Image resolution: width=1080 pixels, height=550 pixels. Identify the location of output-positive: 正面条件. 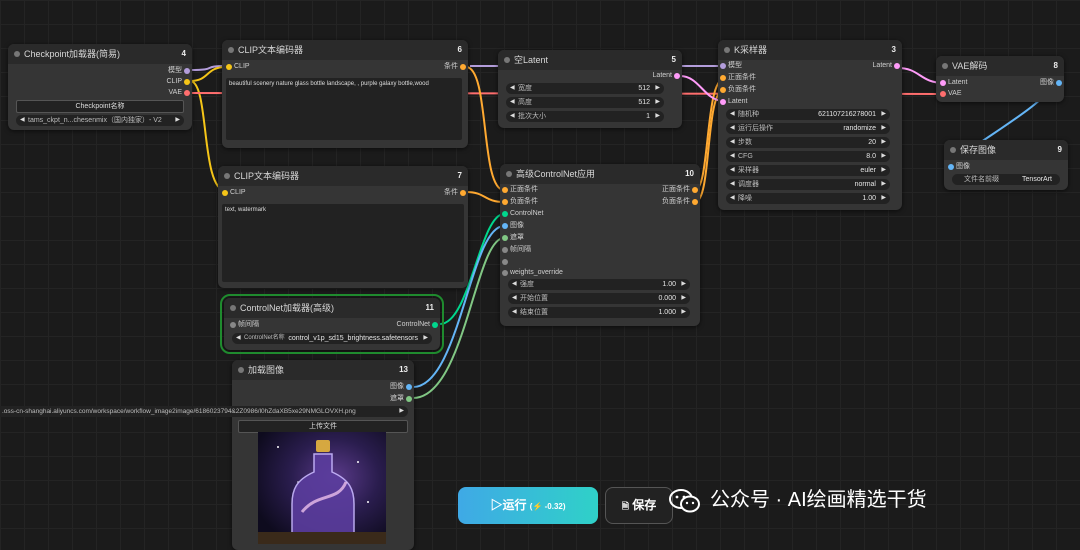
(680, 190).